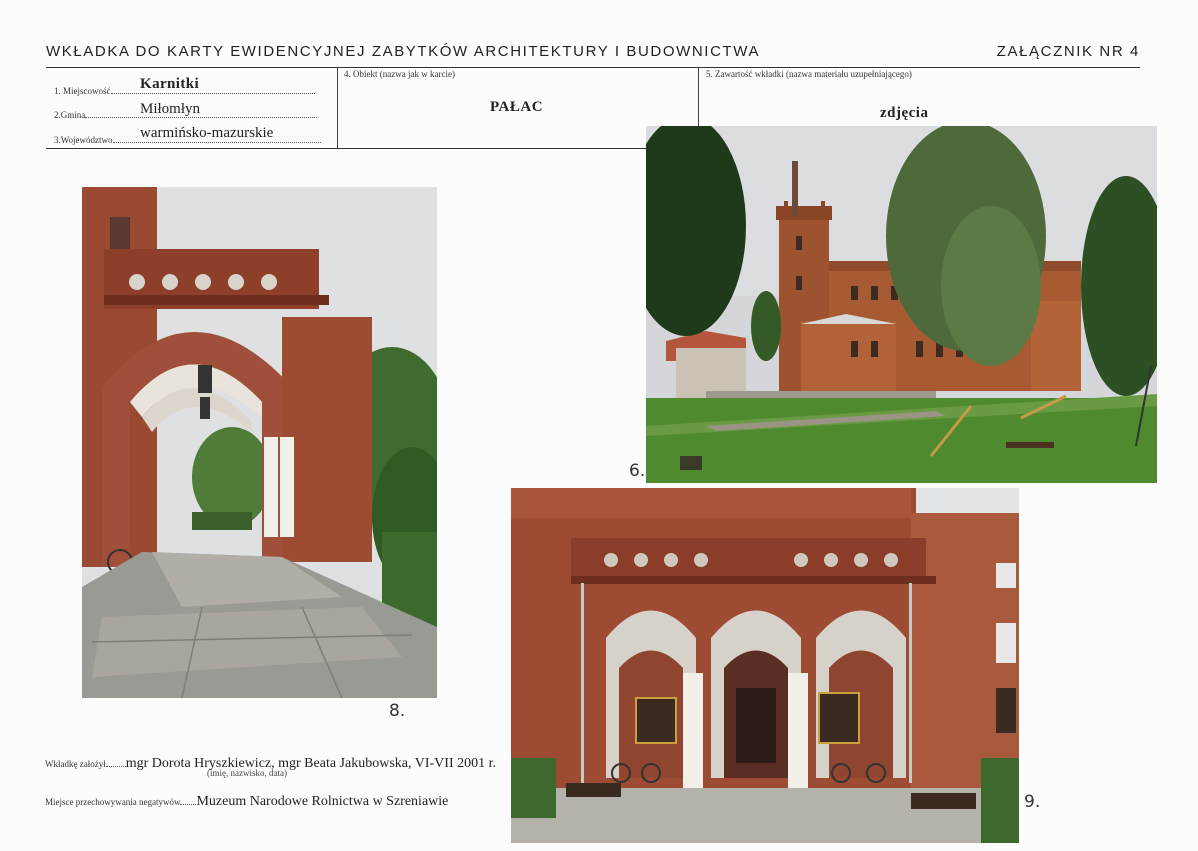 The image size is (1198, 851). I want to click on authors-label: Wkładkę założył, so click(75, 764).